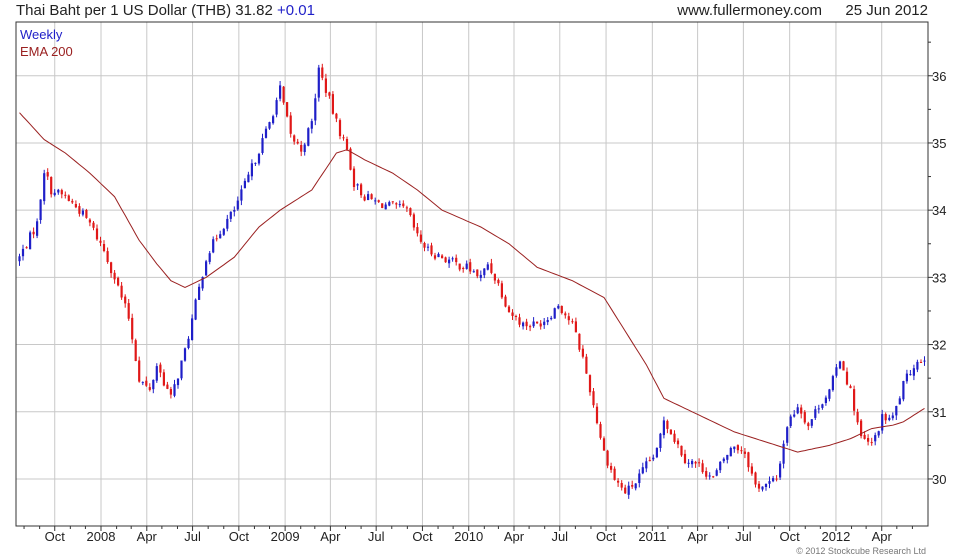  I want to click on y-tick-label: 33, so click(939, 277).